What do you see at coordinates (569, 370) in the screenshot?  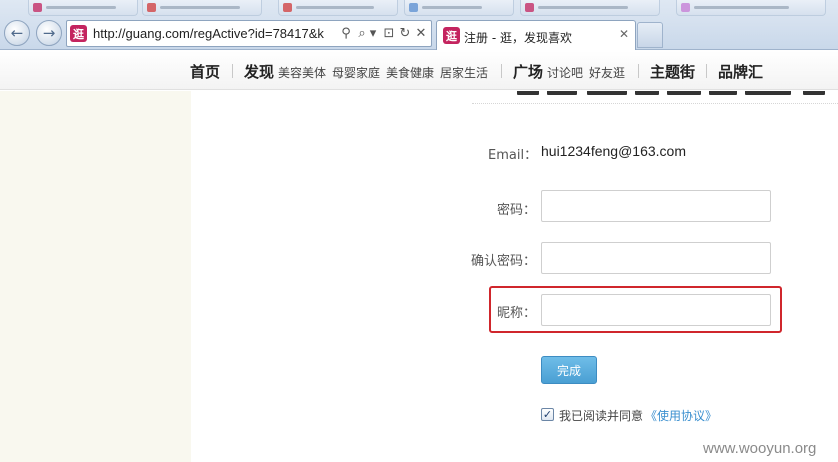 I see `submit-button: 完成` at bounding box center [569, 370].